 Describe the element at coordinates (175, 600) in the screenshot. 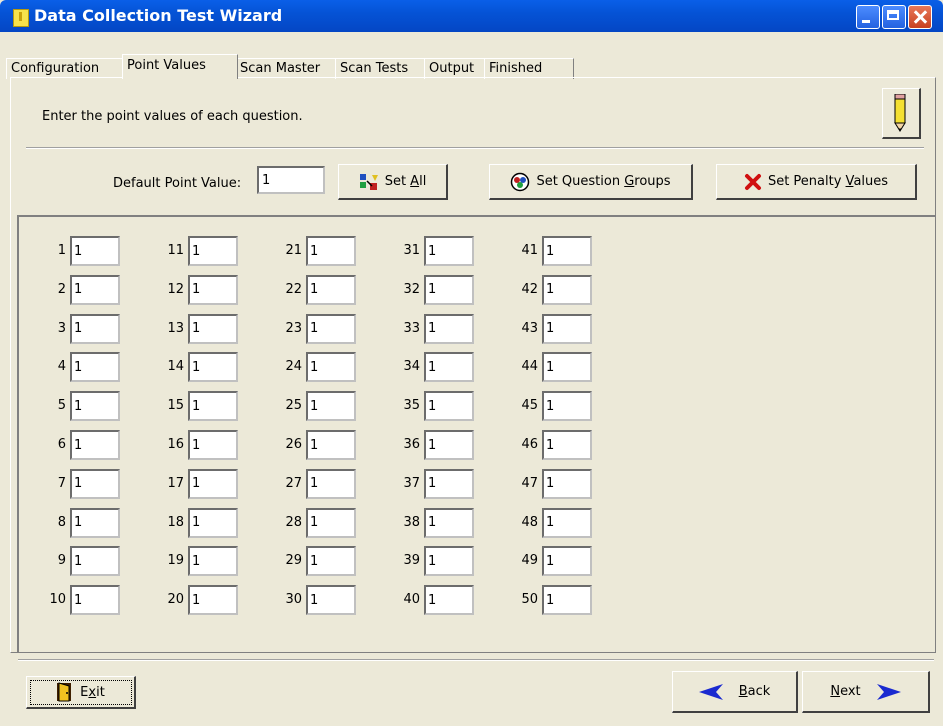

I see `question-number: 20` at that location.